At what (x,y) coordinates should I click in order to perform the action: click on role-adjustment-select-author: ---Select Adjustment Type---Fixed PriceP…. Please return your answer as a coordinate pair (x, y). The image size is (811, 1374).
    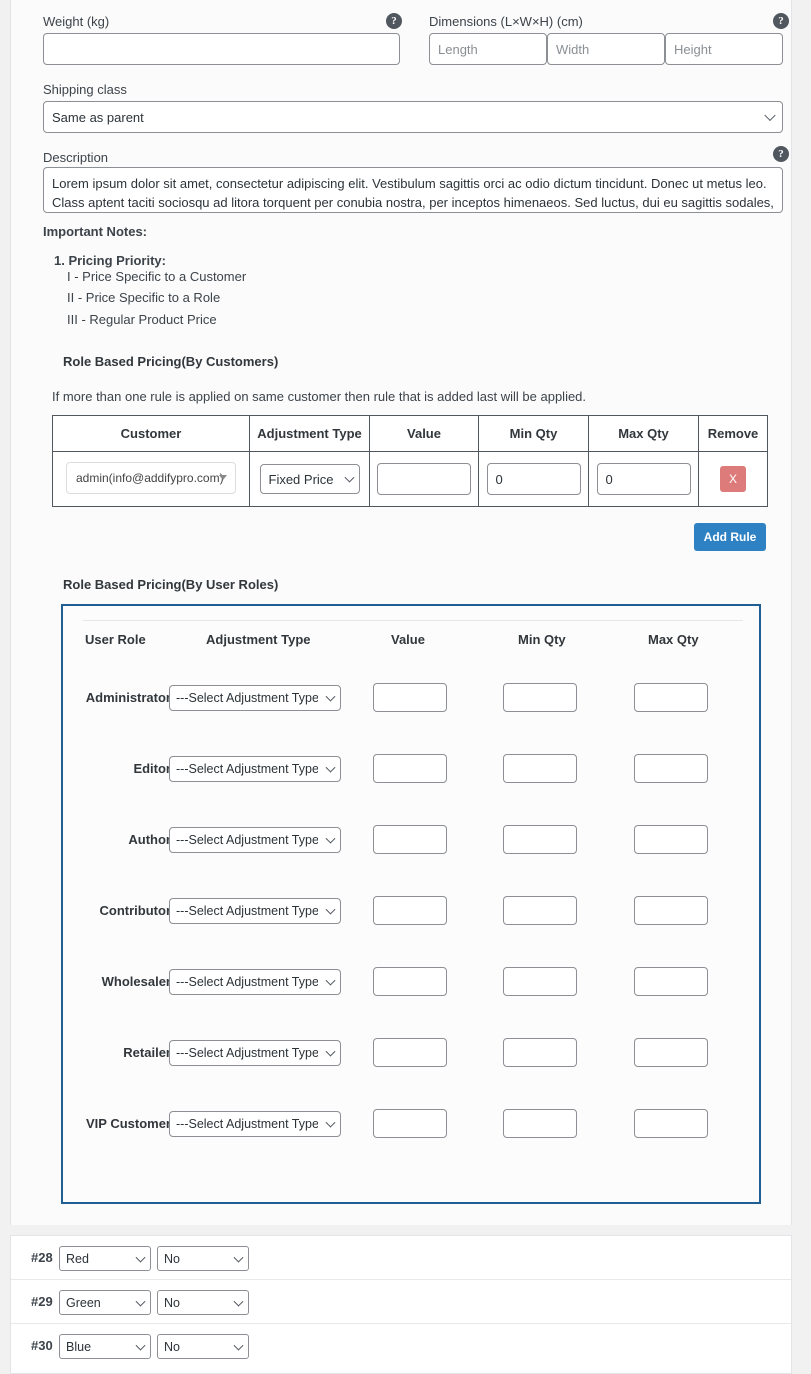
    Looking at the image, I should click on (255, 840).